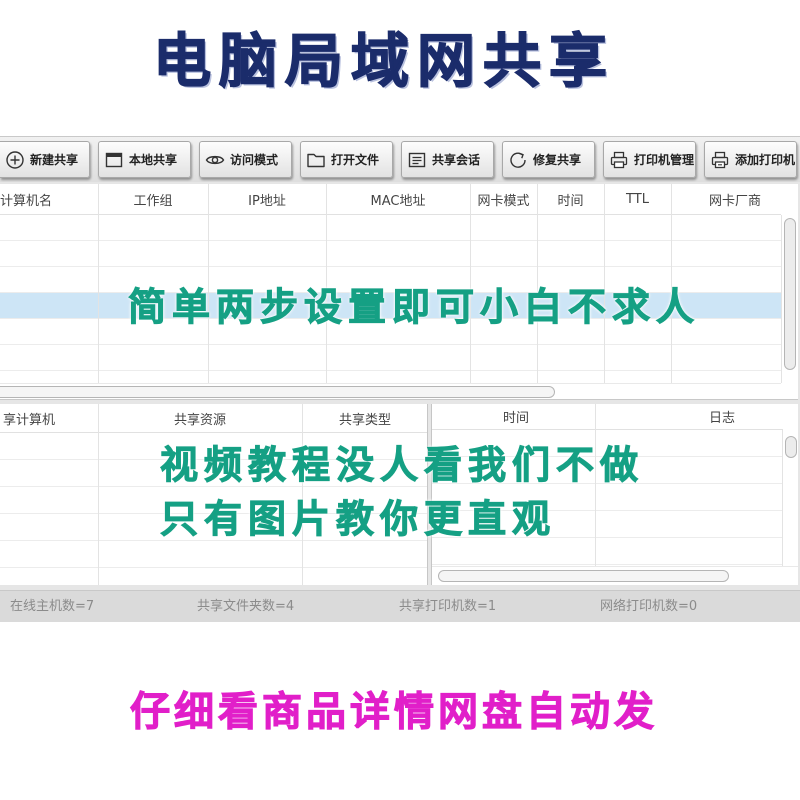 This screenshot has width=800, height=800. What do you see at coordinates (394, 712) in the screenshot?
I see `promo-footer: 仔细看商品详情网盘自动发` at bounding box center [394, 712].